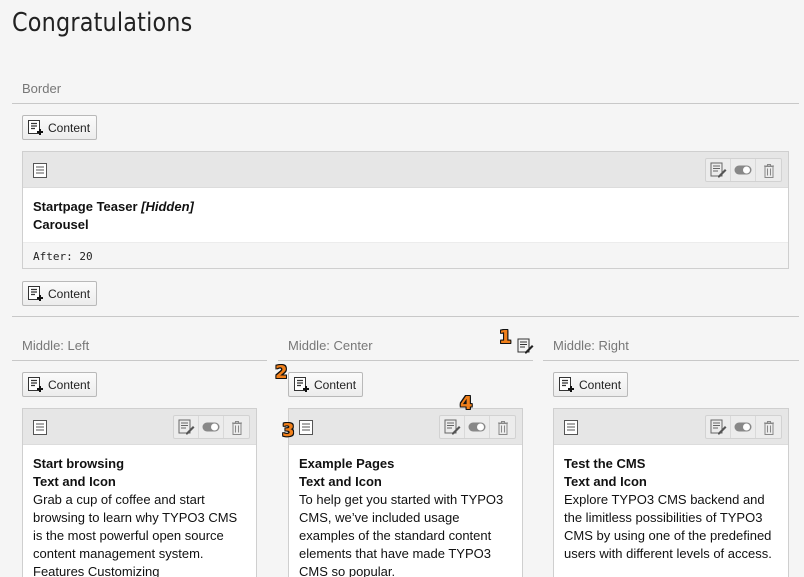 The height and width of the screenshot is (577, 804). I want to click on card-title: Test the CMS, so click(605, 463).